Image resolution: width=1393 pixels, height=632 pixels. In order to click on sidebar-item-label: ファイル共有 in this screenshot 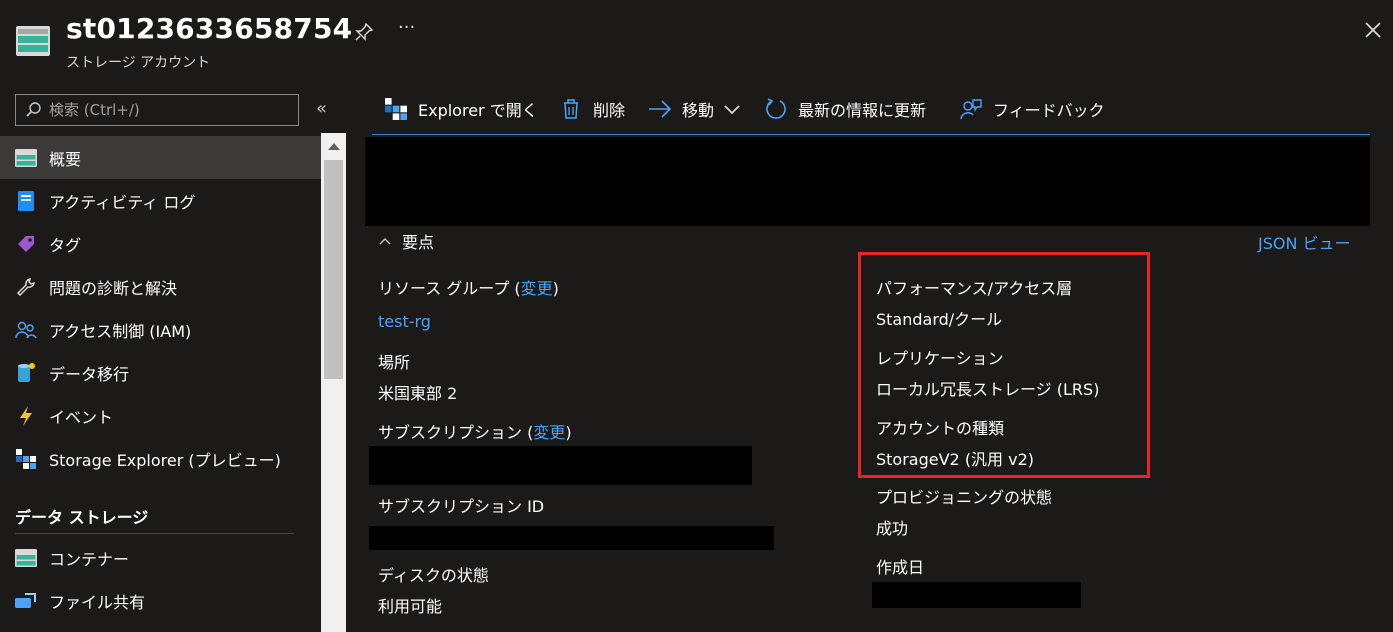, I will do `click(97, 602)`.